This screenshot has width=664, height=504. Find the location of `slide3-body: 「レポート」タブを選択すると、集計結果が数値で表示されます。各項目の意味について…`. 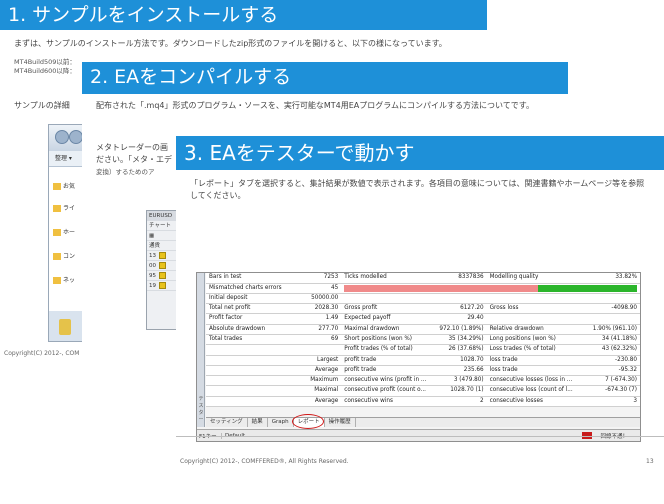

slide3-body: 「レポート」タブを選択すると、集計結果が数値で表示されます。各項目の意味について… is located at coordinates (417, 189).